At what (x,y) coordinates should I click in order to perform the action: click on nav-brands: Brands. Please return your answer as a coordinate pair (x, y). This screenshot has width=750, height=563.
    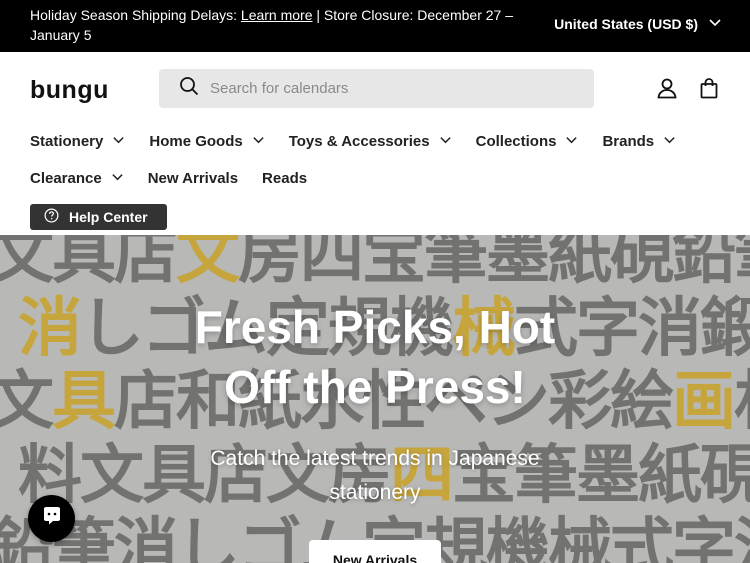
    Looking at the image, I should click on (639, 141).